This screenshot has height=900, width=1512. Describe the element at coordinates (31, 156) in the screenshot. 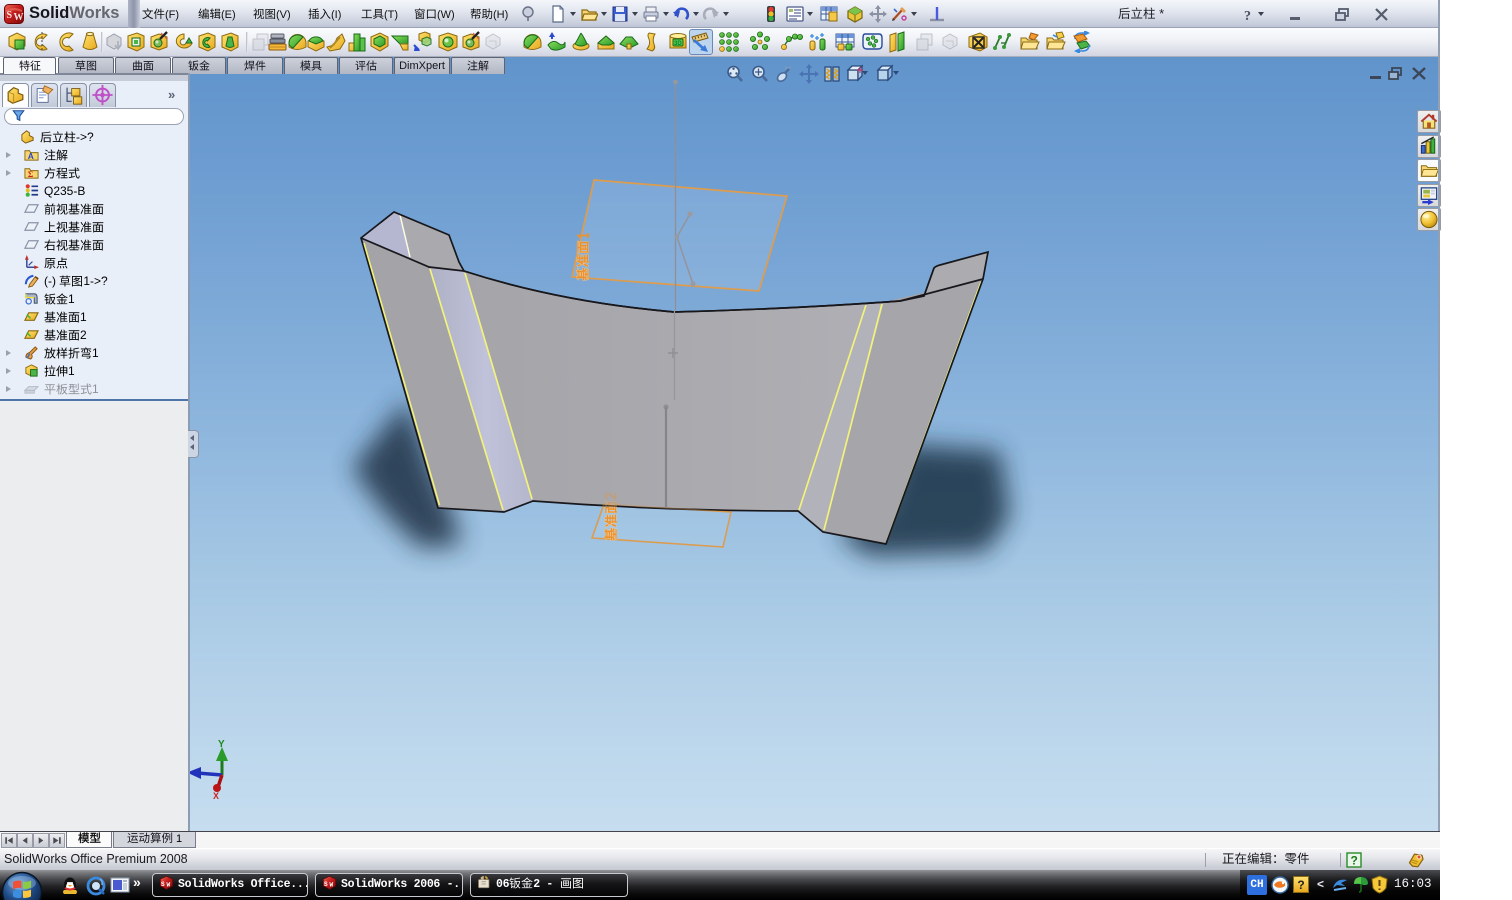

I see `svg-text: A` at that location.